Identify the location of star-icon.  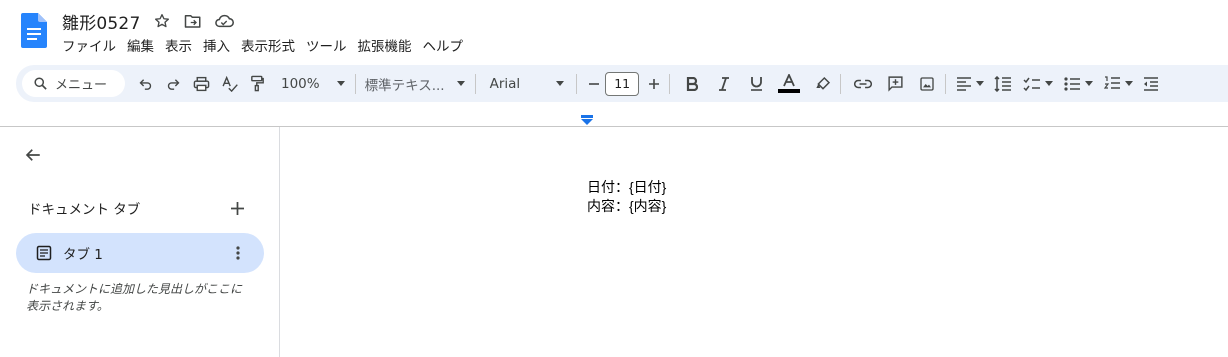
(162, 21).